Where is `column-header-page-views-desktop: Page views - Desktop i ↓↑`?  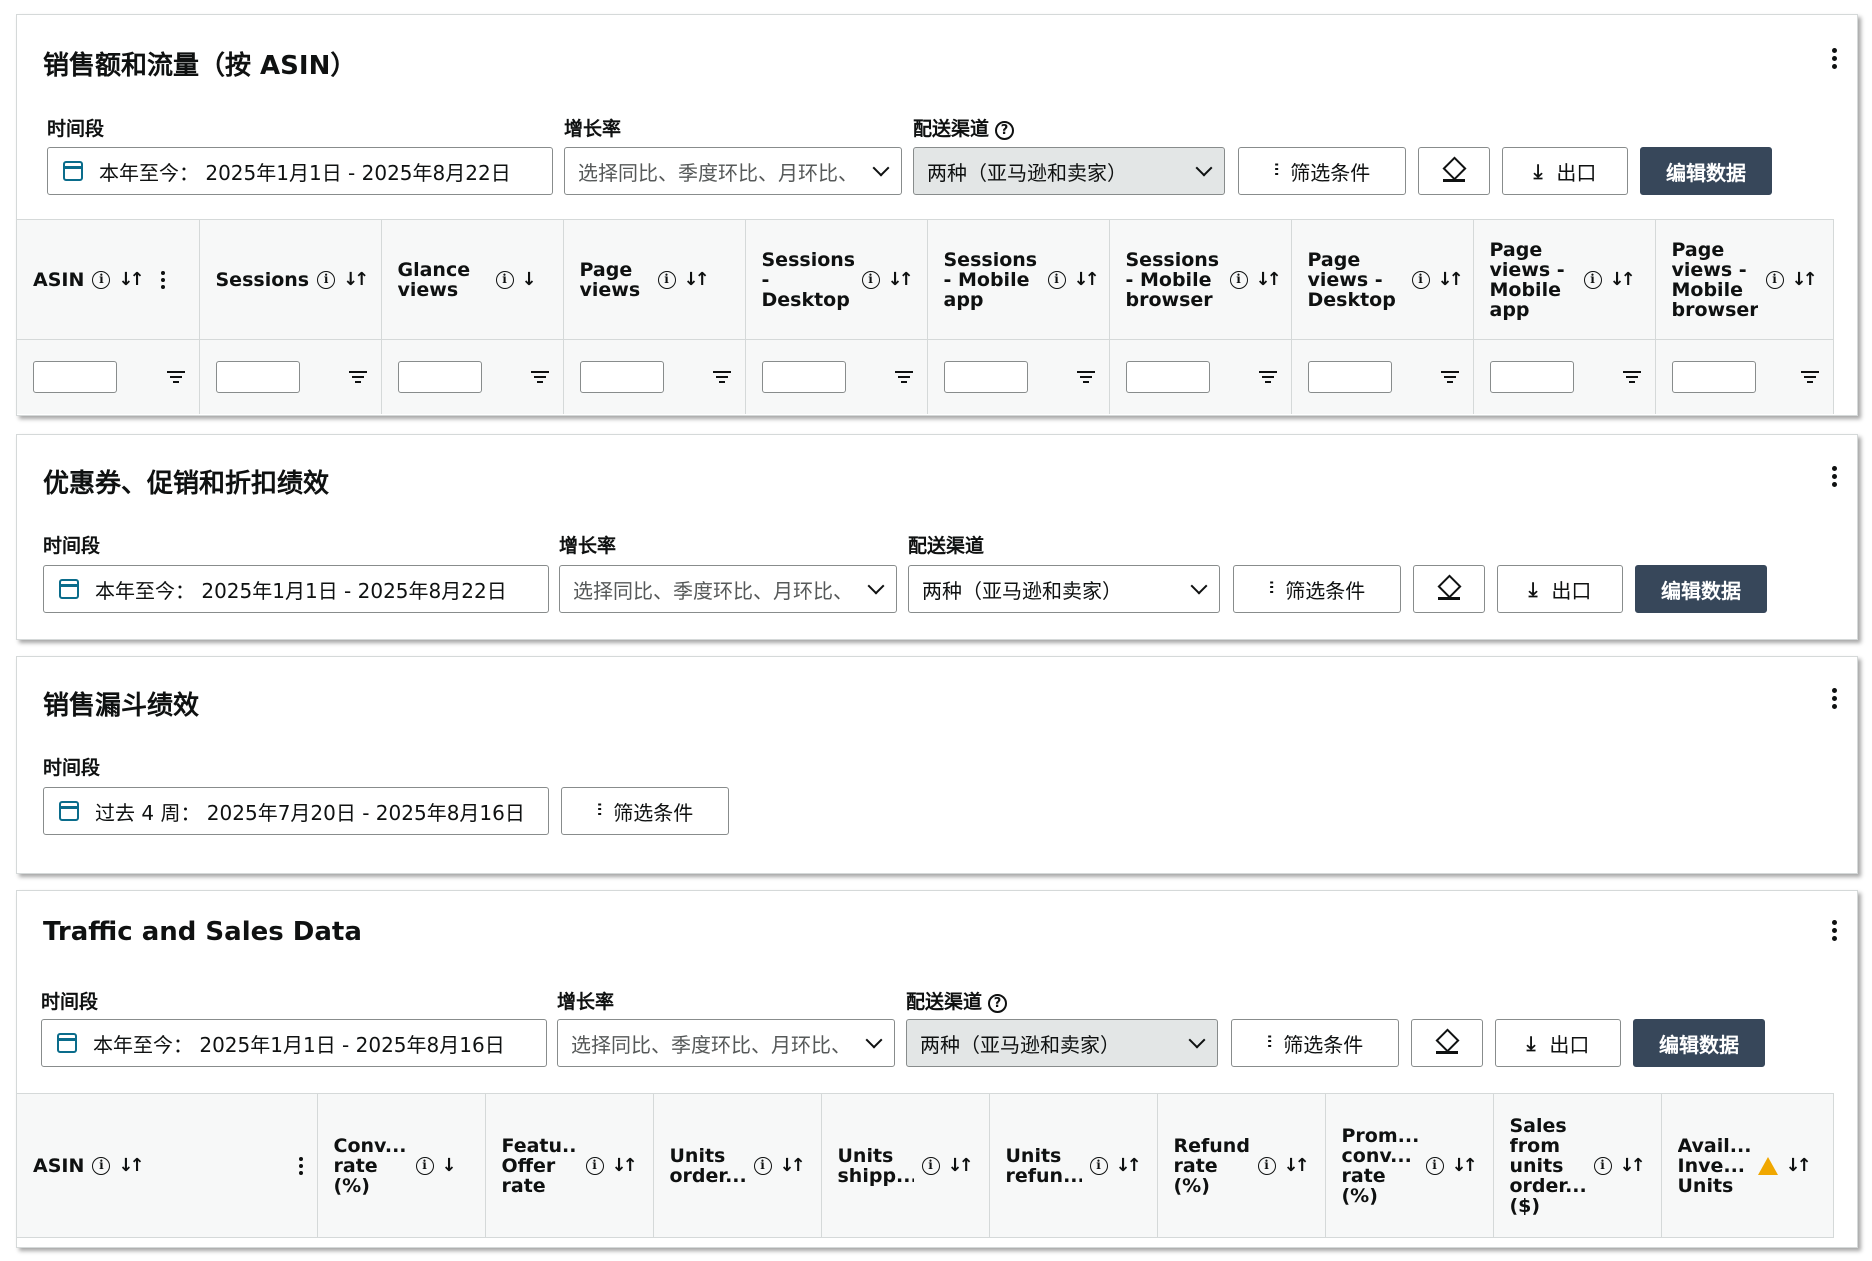
column-header-page-views-desktop: Page views - Desktop i ↓↑ is located at coordinates (1382, 279).